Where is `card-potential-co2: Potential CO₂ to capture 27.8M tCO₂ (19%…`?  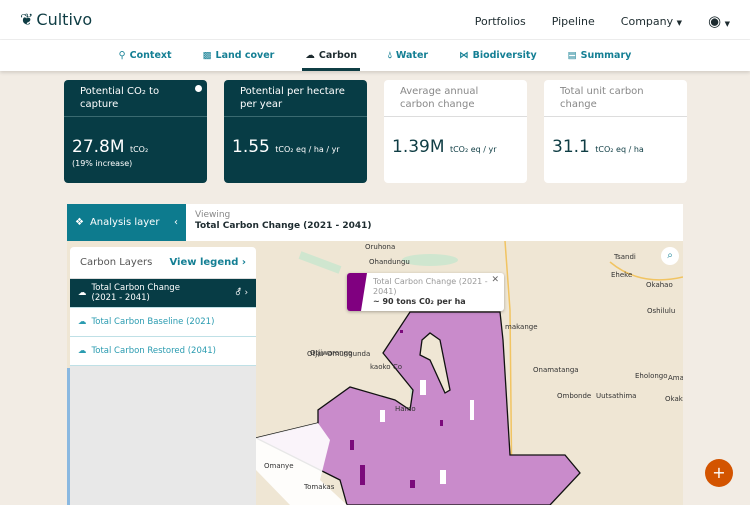 card-potential-co2: Potential CO₂ to capture 27.8M tCO₂ (19%… is located at coordinates (135, 131).